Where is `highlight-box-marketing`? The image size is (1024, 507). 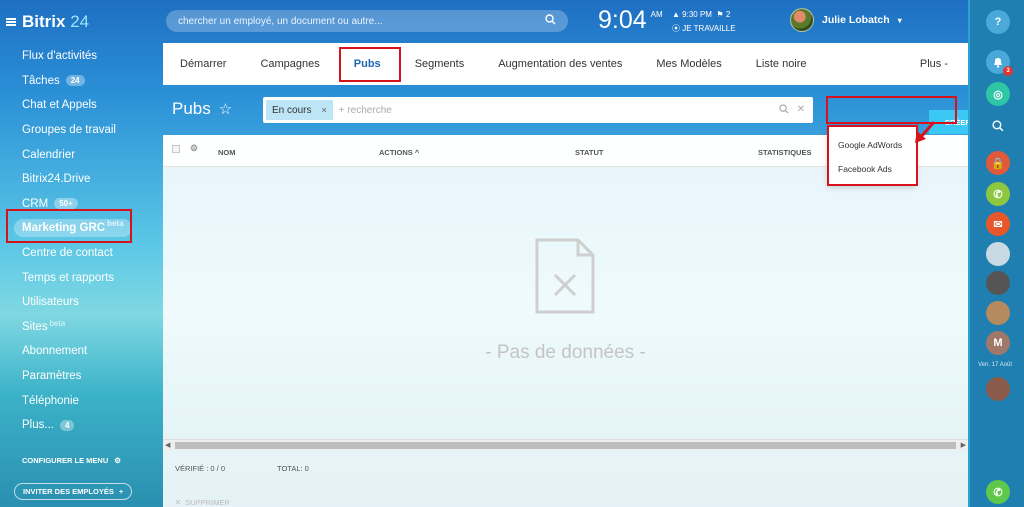
highlight-box-marketing is located at coordinates (69, 226).